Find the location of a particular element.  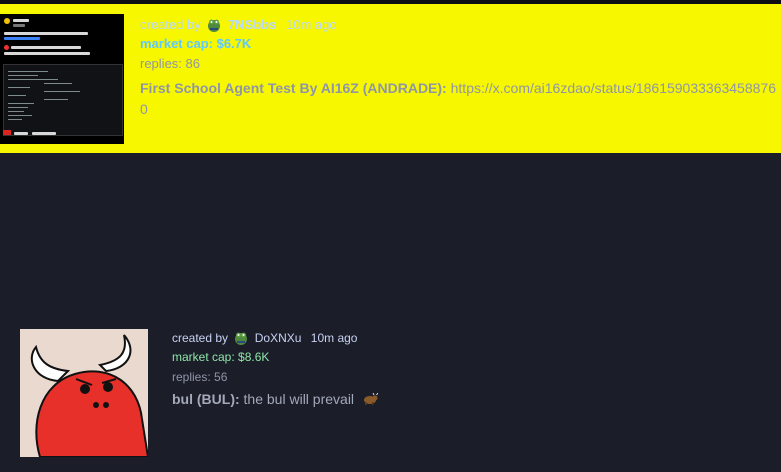

creator-line: created by DoXNXu 10m ago is located at coordinates (264, 337).